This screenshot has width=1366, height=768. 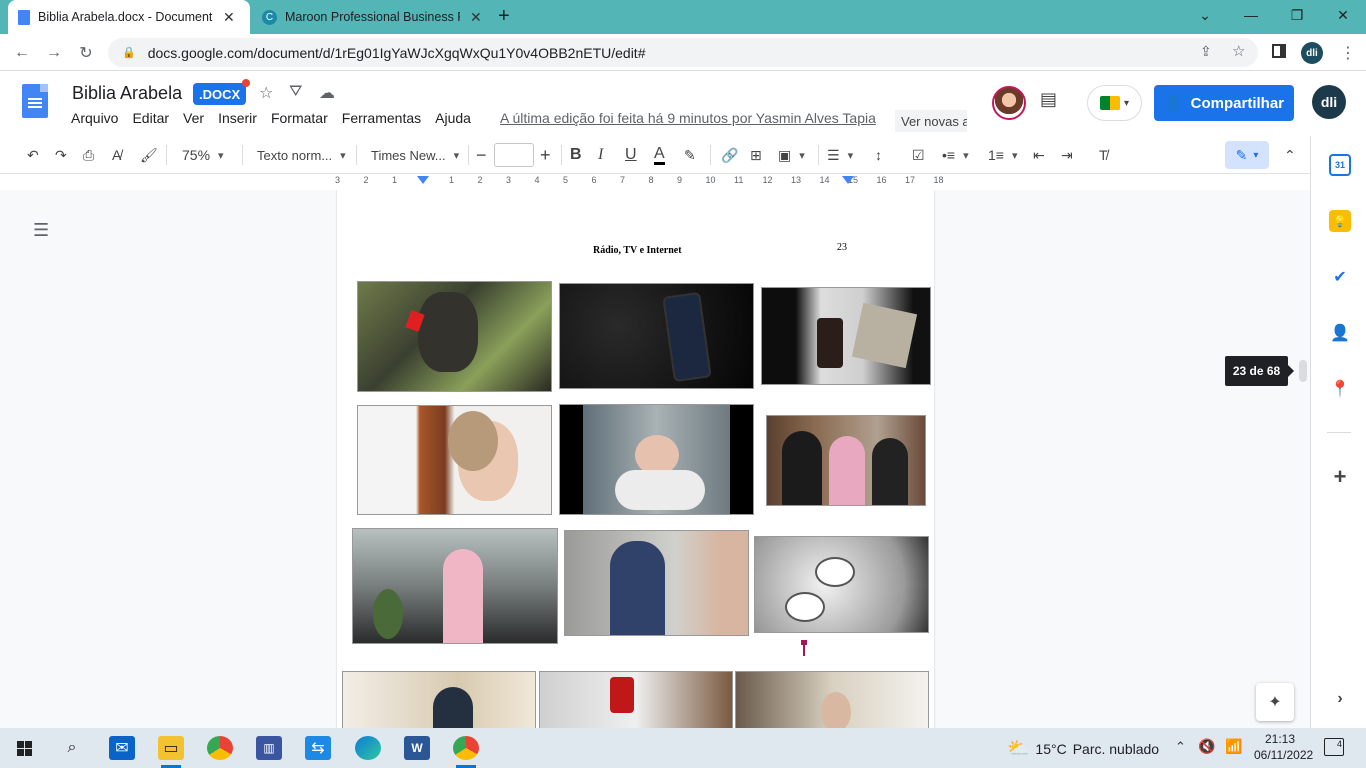 What do you see at coordinates (481, 155) in the screenshot?
I see `decrease-font-size-icon: −` at bounding box center [481, 155].